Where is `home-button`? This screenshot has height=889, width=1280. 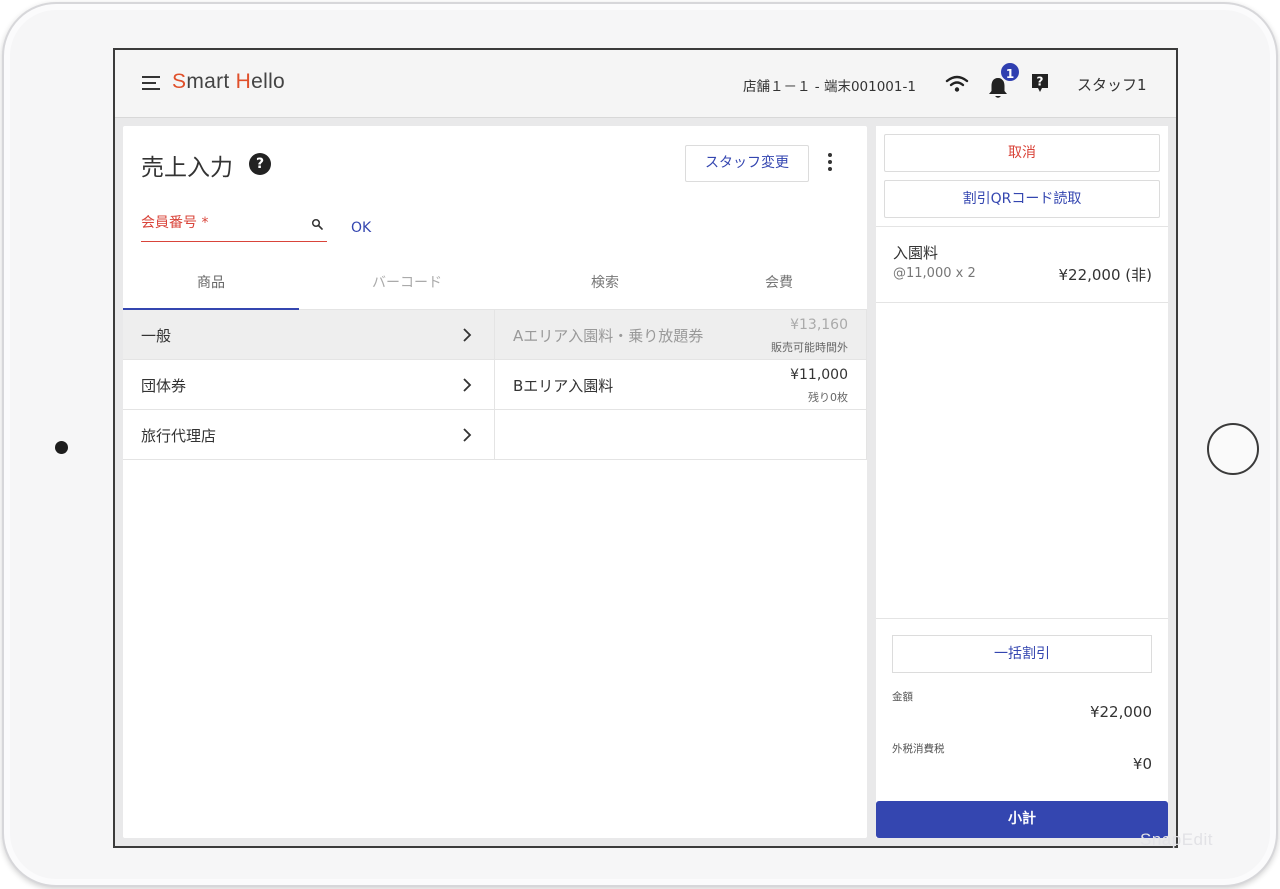 home-button is located at coordinates (1233, 449).